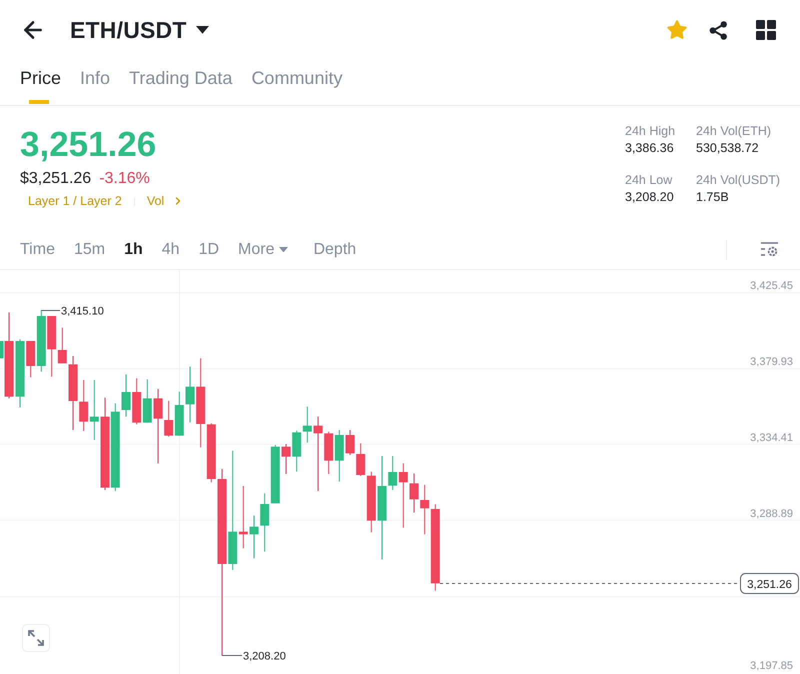 The height and width of the screenshot is (674, 800). Describe the element at coordinates (180, 82) in the screenshot. I see `tab: Trading Data` at that location.